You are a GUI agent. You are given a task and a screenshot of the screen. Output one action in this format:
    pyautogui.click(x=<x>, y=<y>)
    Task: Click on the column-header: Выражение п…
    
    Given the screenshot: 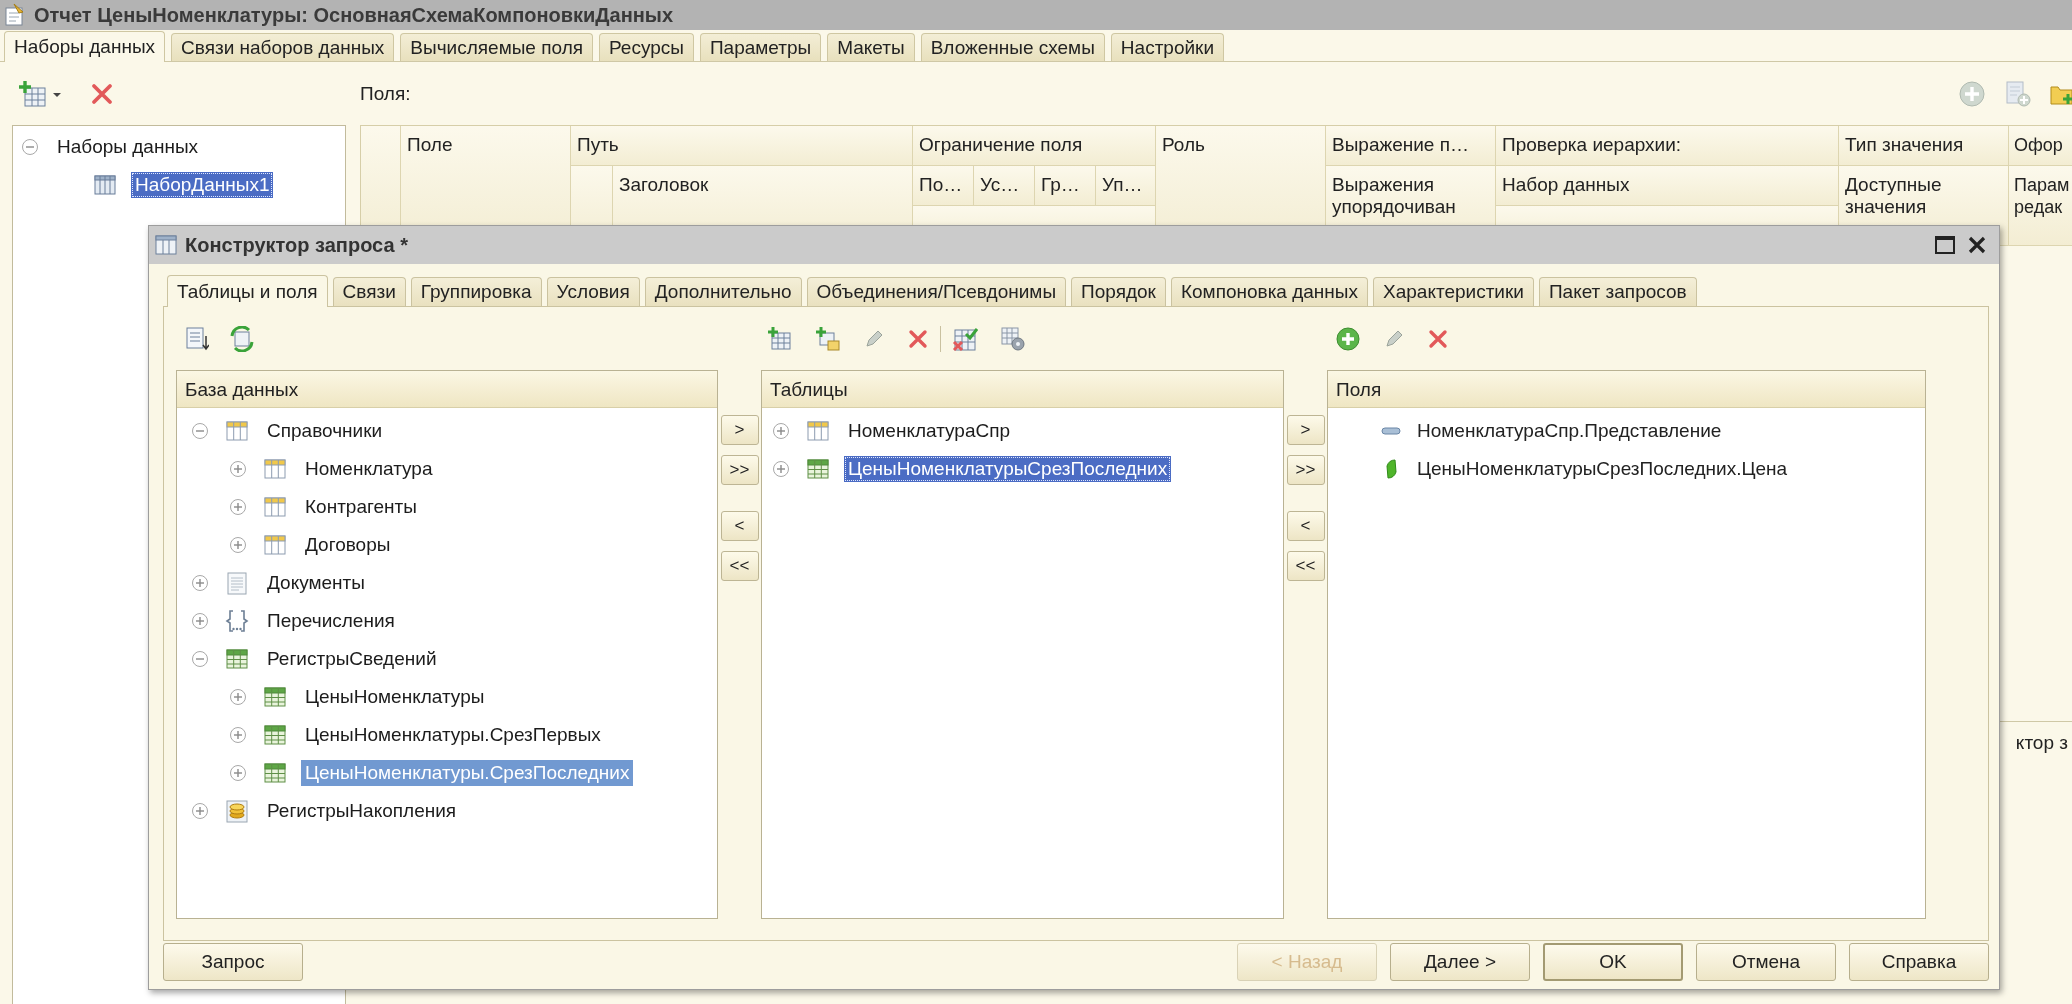 What is the action you would take?
    pyautogui.click(x=1411, y=146)
    